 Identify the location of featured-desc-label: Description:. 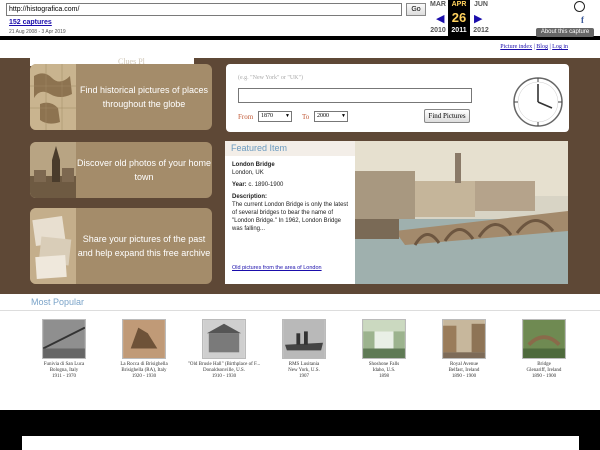
(250, 197).